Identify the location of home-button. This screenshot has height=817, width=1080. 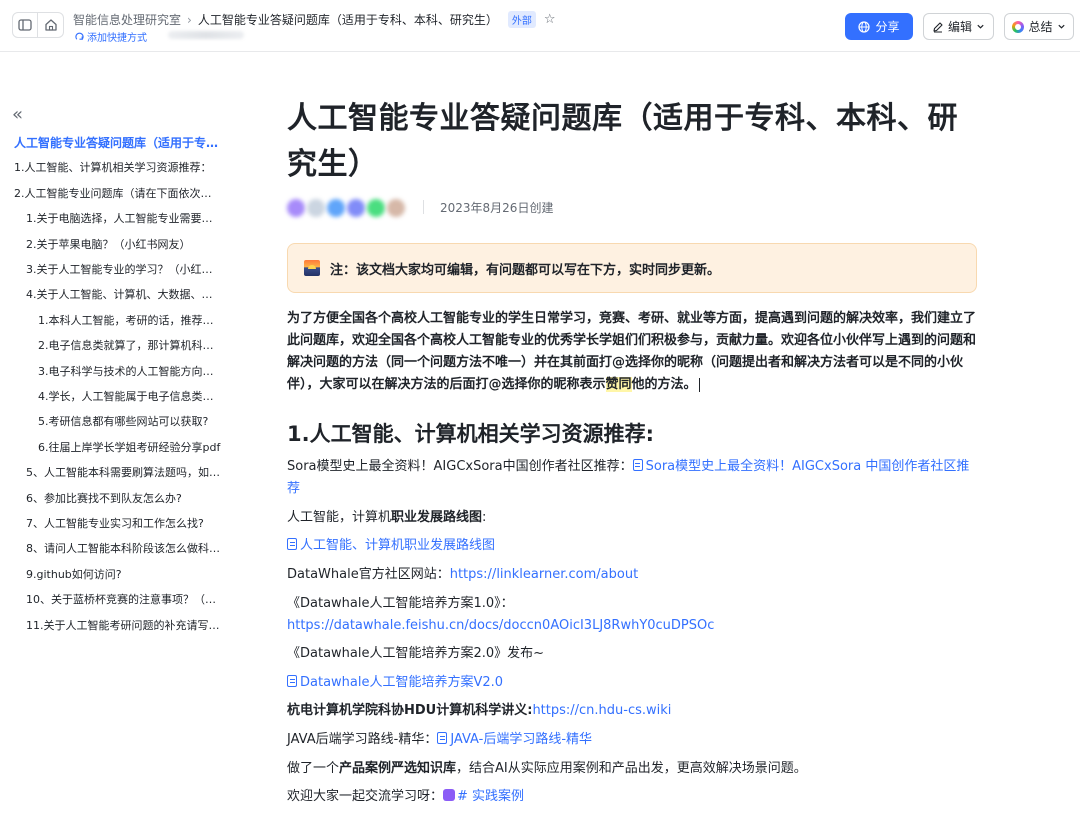
(51, 25).